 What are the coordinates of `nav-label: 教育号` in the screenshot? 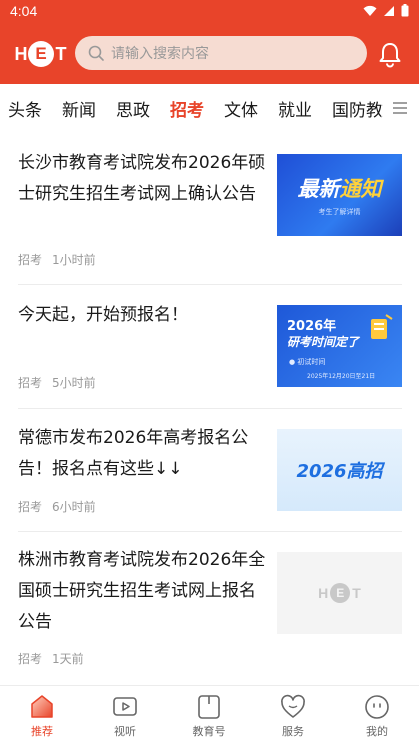 It's located at (209, 731).